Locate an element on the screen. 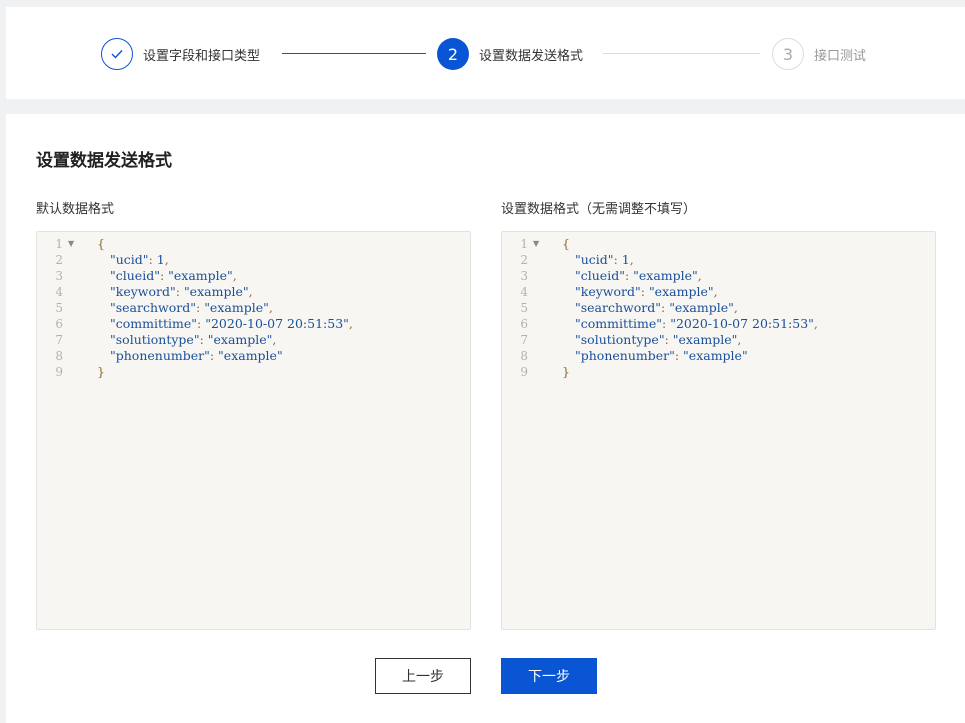  steps-card: 设置字段和接口类型 2 设置数据发送格式 3 接口测试 is located at coordinates (485, 53).